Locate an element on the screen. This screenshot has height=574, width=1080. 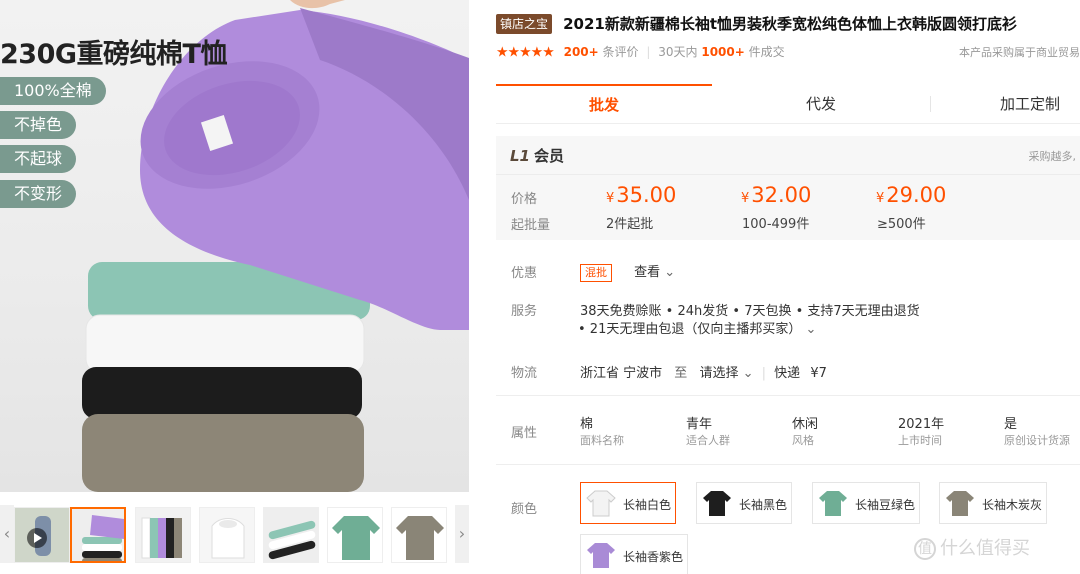
mixed-batch-badge: 混批 is located at coordinates (596, 273).